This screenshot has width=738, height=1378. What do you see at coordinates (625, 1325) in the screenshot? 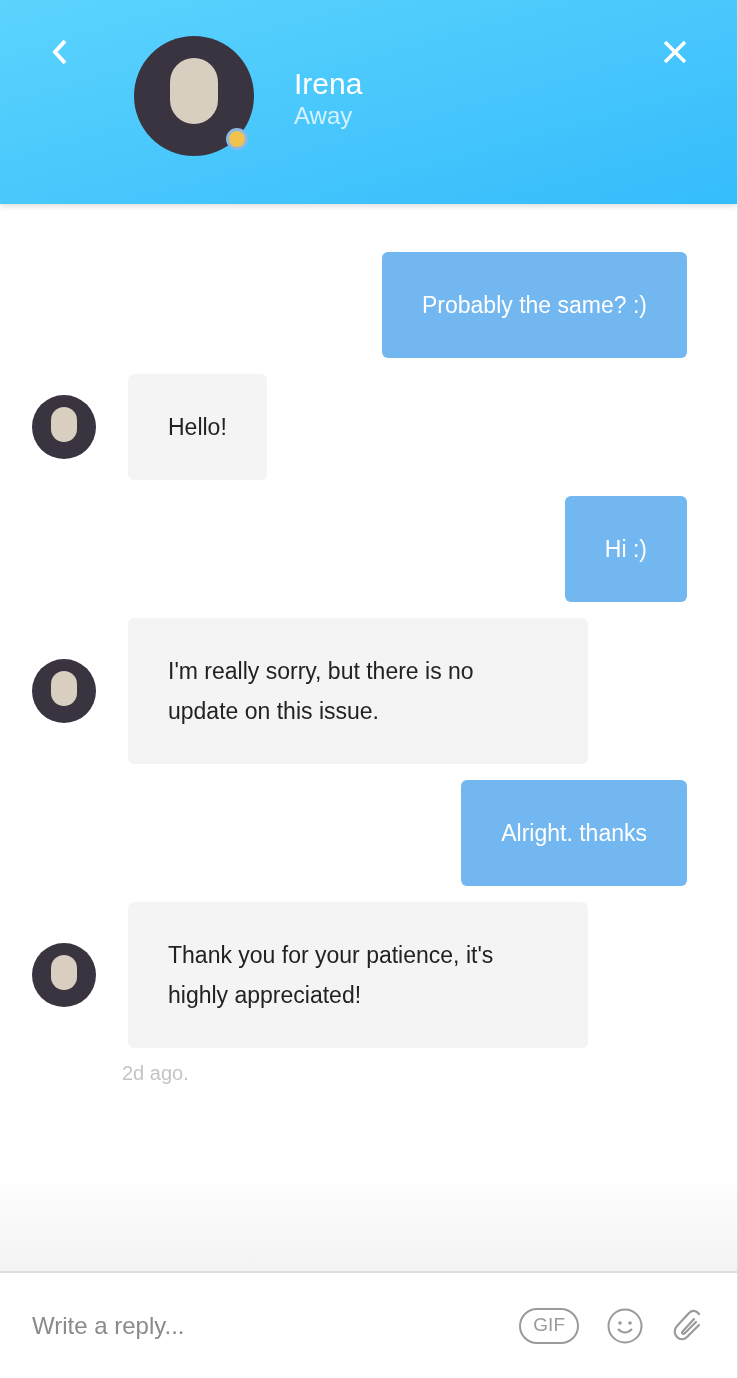
I see `emoji-icon` at bounding box center [625, 1325].